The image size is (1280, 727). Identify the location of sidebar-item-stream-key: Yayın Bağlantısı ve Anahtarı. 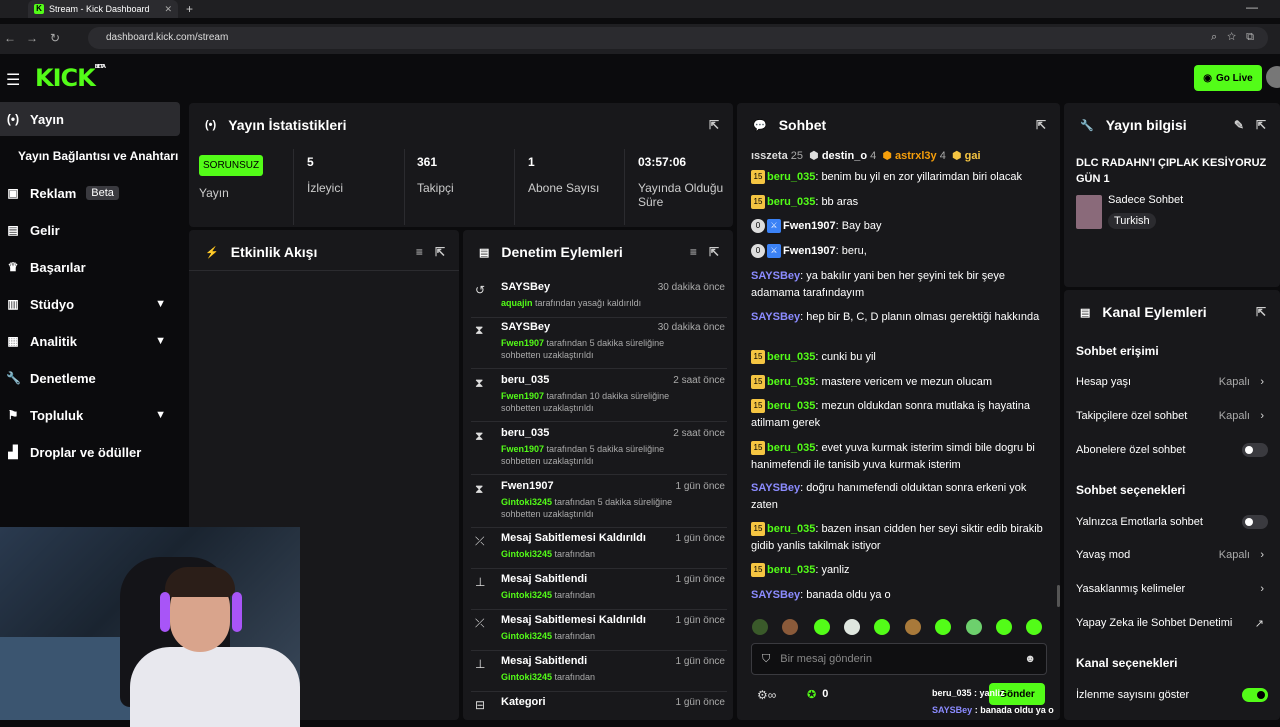
(90, 156).